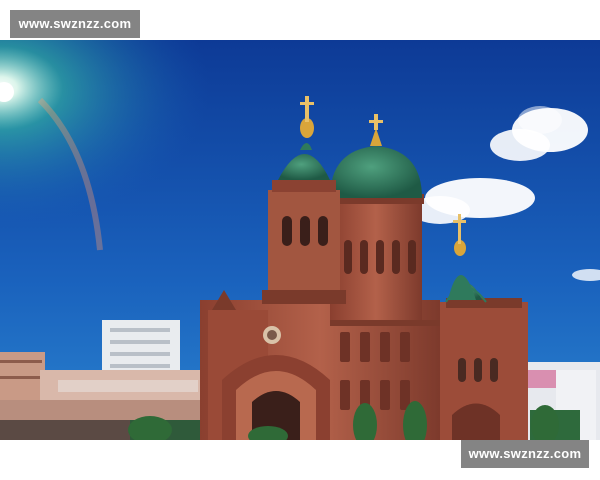 The height and width of the screenshot is (480, 600). I want to click on watermark-top: www.swznzz.com, so click(75, 24).